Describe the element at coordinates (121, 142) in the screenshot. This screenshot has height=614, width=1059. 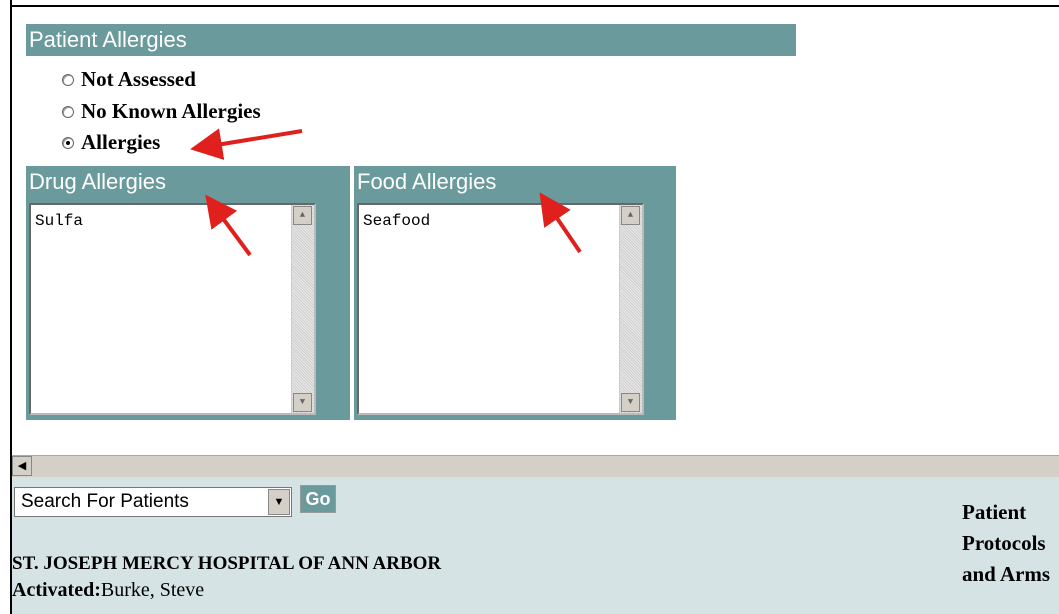
I see `radio-label: Allergies` at that location.